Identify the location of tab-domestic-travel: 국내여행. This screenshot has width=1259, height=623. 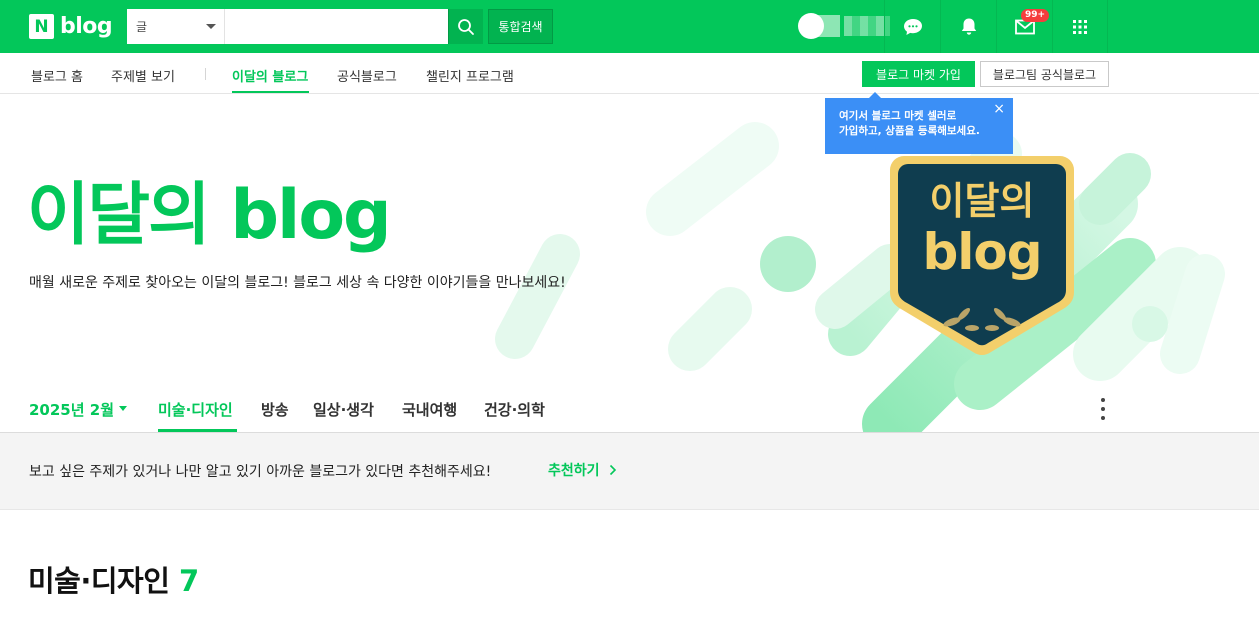
(429, 409).